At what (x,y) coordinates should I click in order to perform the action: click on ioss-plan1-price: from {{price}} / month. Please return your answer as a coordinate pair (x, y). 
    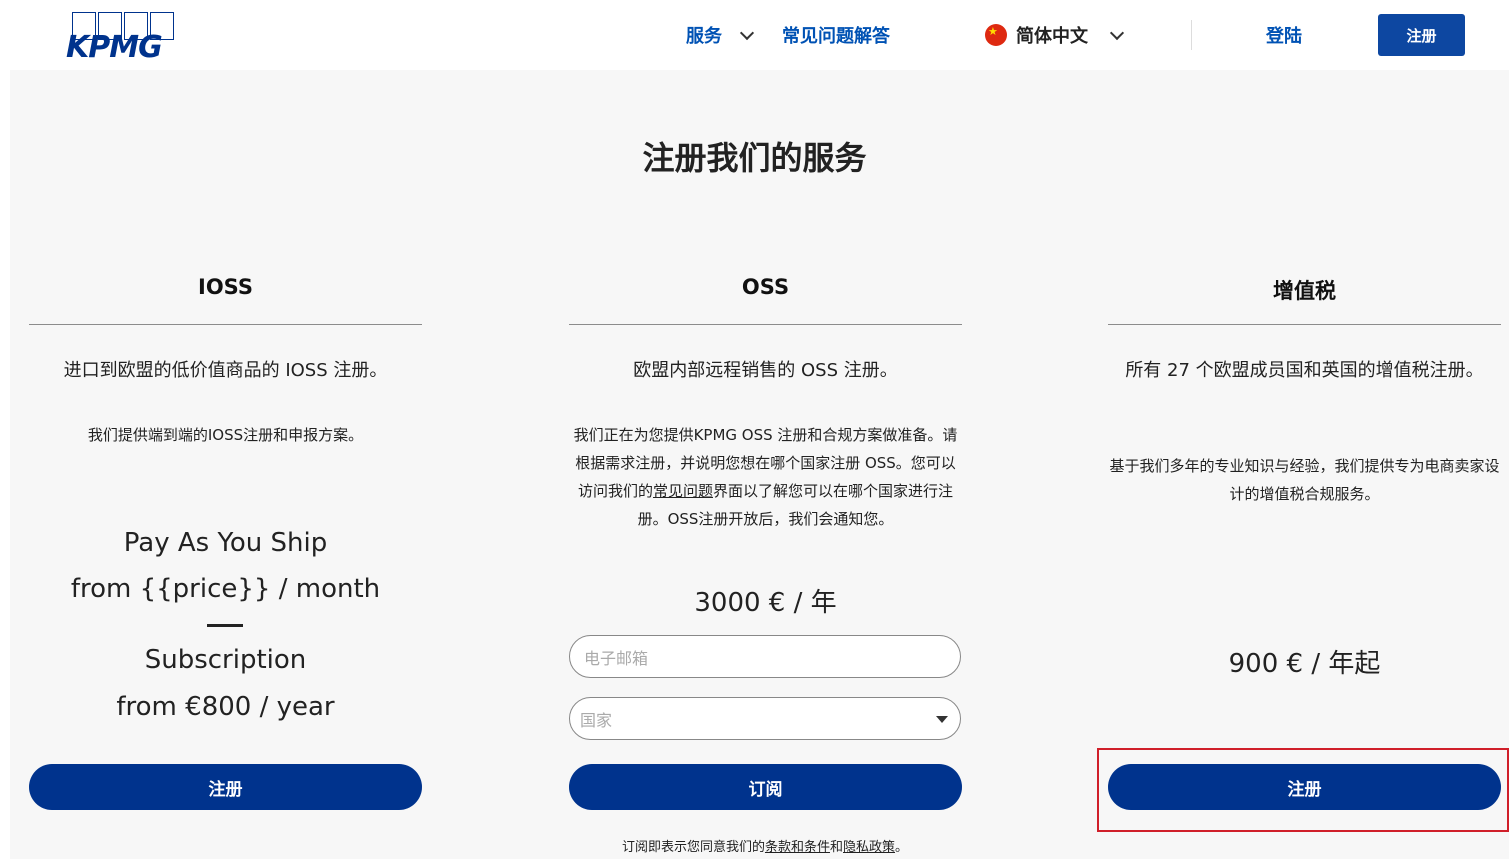
    Looking at the image, I should click on (225, 589).